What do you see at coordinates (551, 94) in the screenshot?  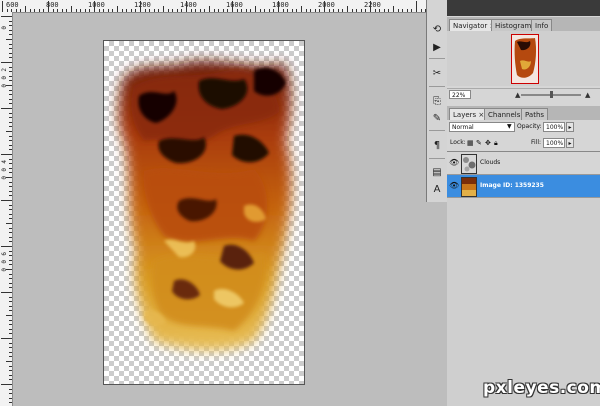 I see `zoom-slider-knob` at bounding box center [551, 94].